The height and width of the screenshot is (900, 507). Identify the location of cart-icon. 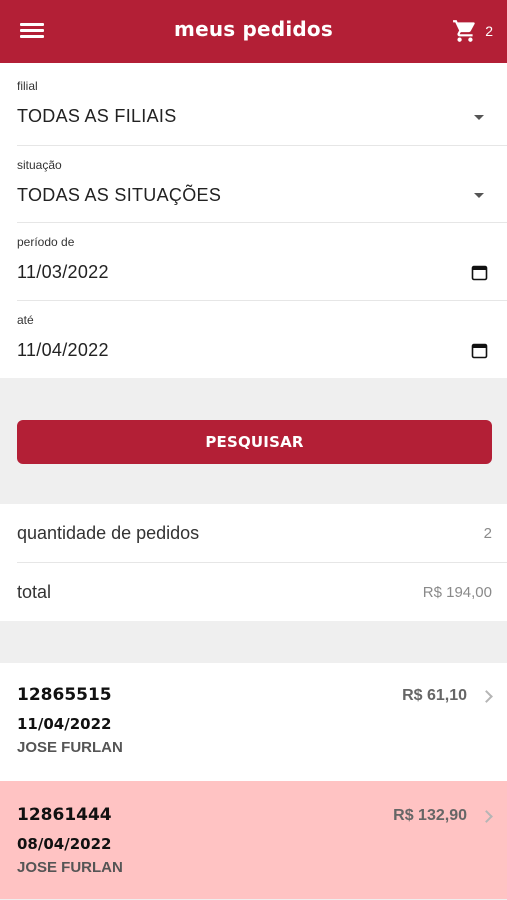
(464, 31).